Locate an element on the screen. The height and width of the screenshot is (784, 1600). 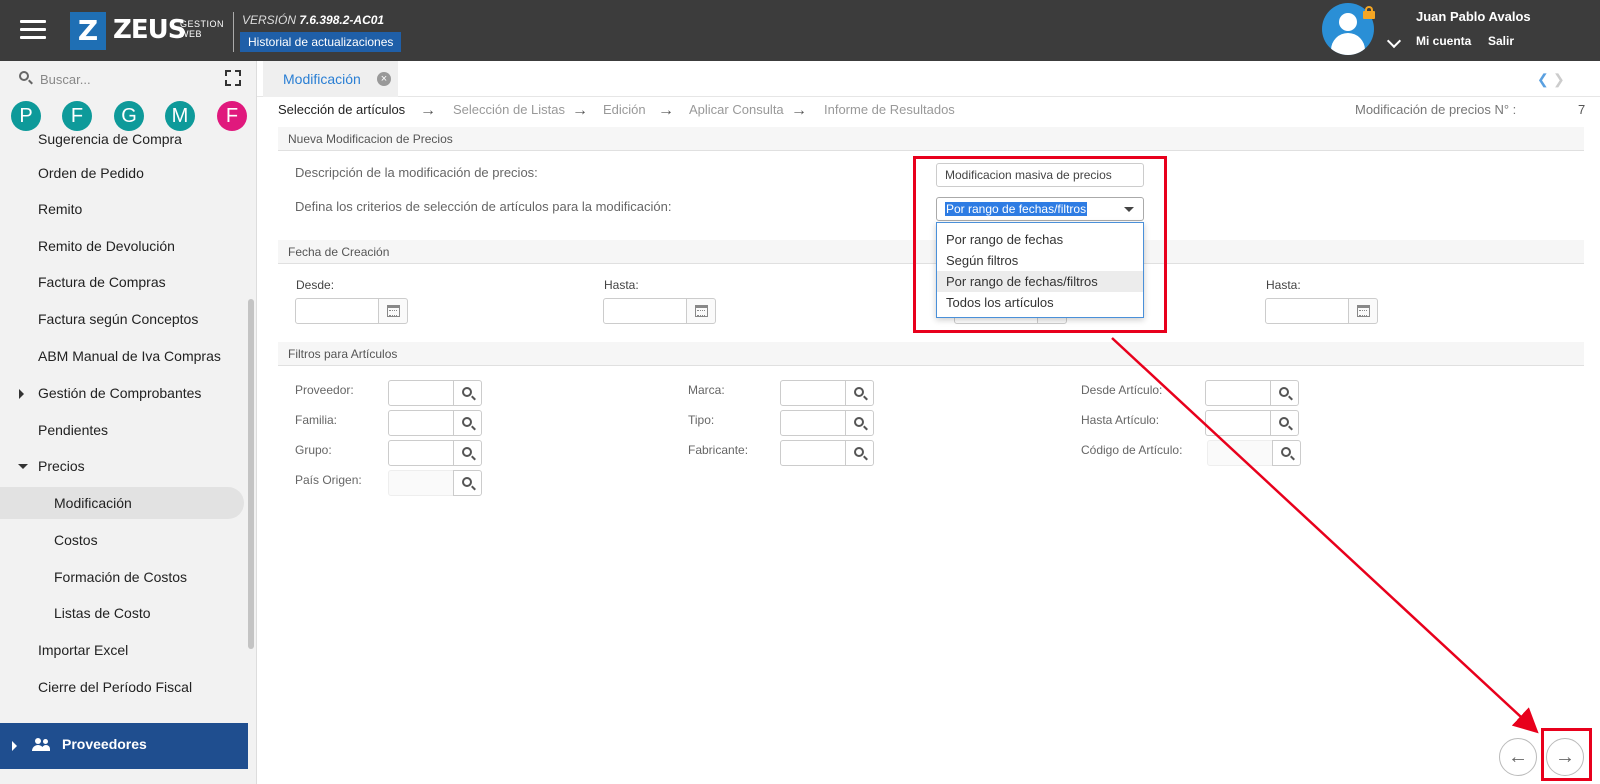
date-to-field is located at coordinates (659, 311).